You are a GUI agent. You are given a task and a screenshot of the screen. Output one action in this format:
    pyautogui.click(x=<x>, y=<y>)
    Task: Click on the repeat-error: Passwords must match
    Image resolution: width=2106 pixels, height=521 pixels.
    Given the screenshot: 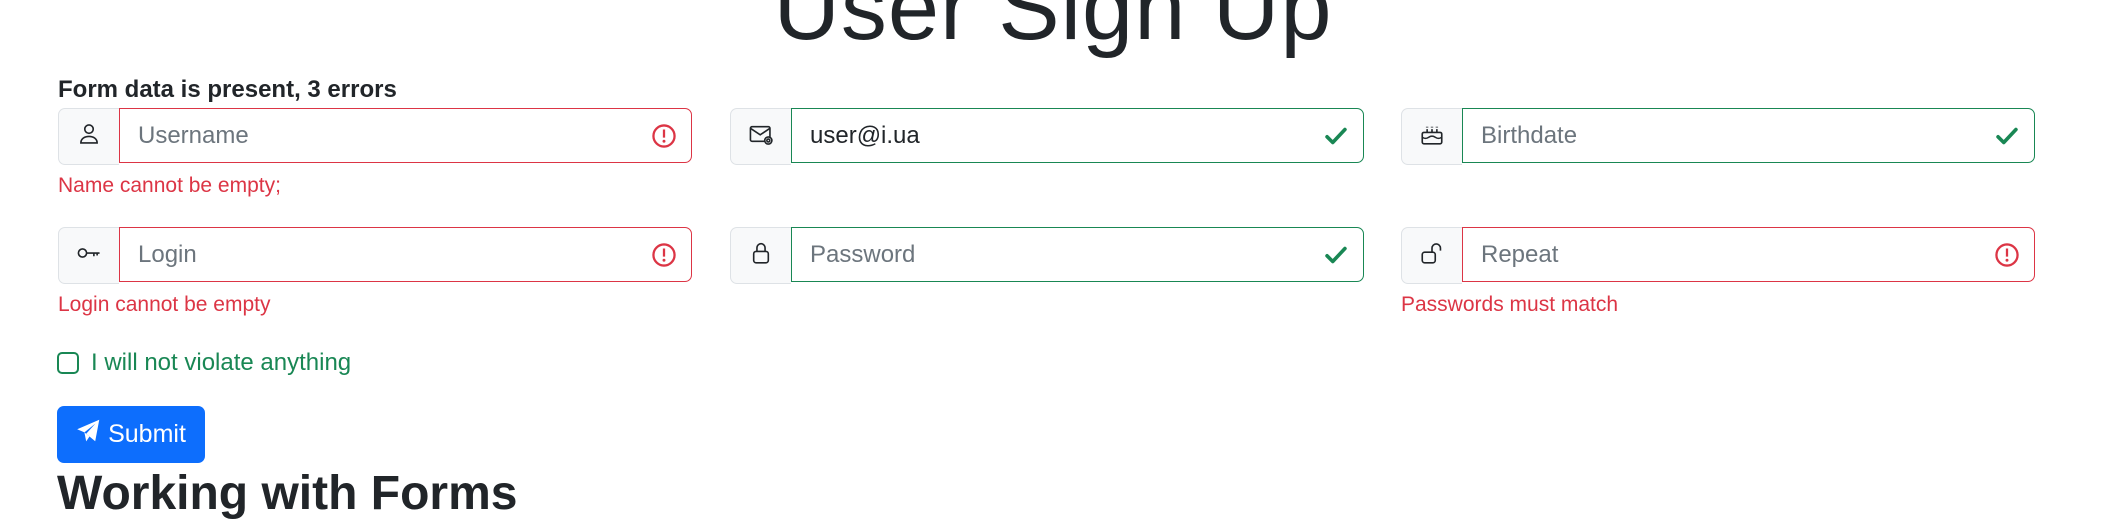 What is the action you would take?
    pyautogui.click(x=1510, y=304)
    